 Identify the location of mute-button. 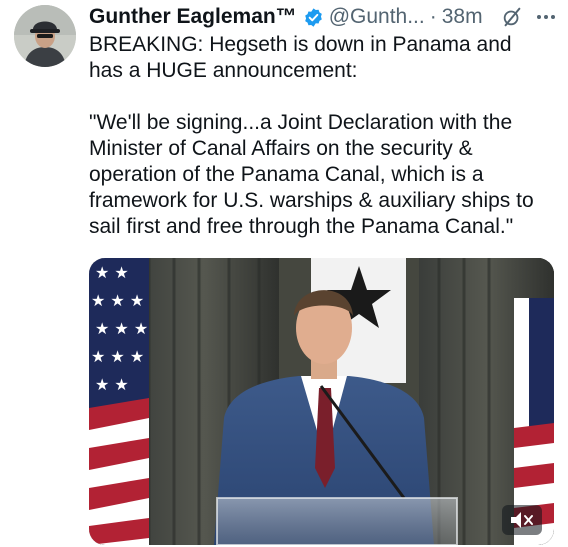
(522, 520).